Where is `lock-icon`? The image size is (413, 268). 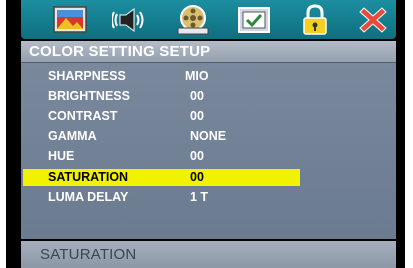
lock-icon is located at coordinates (315, 19).